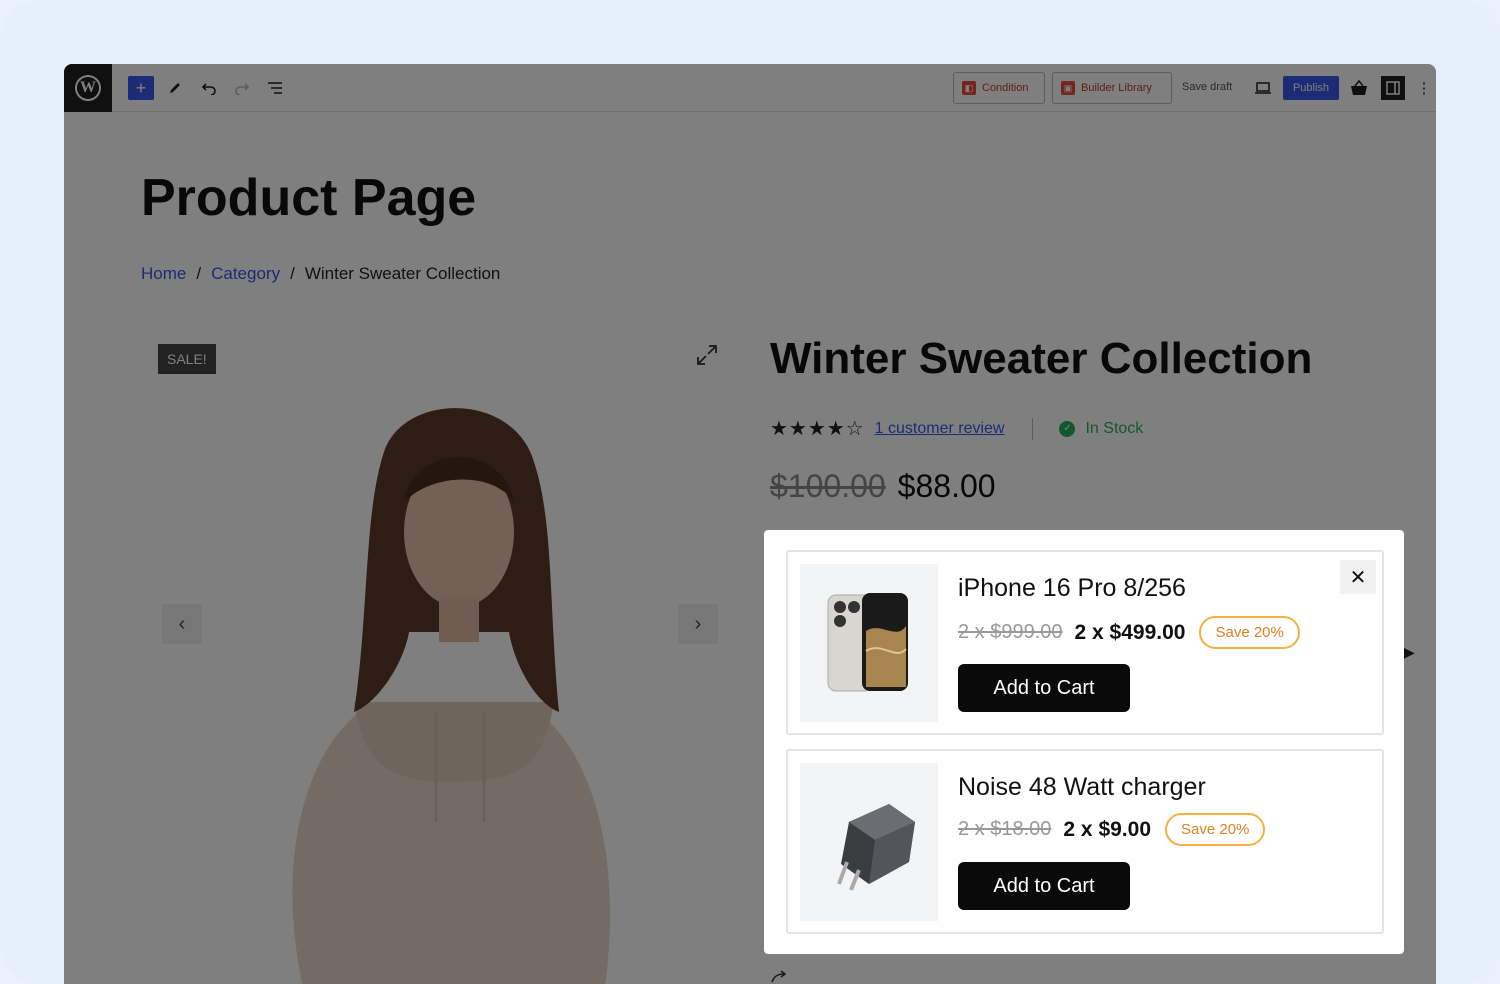 The height and width of the screenshot is (984, 1500). What do you see at coordinates (1005, 829) in the screenshot?
I see `upsell-old-price: 2 x $18.00` at bounding box center [1005, 829].